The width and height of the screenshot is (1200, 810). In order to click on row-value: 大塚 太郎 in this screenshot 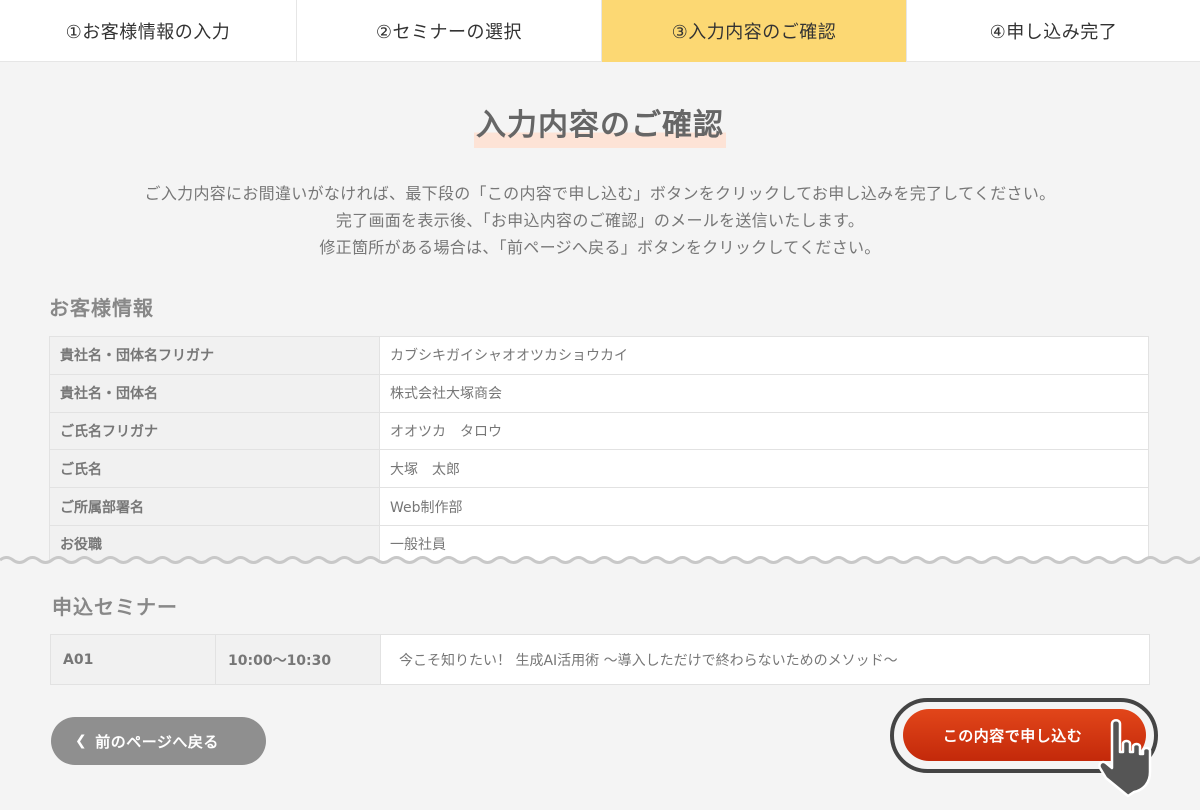, I will do `click(764, 469)`.